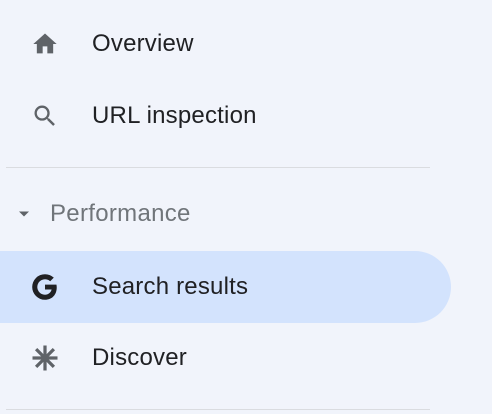  I want to click on google-g-icon, so click(45, 287).